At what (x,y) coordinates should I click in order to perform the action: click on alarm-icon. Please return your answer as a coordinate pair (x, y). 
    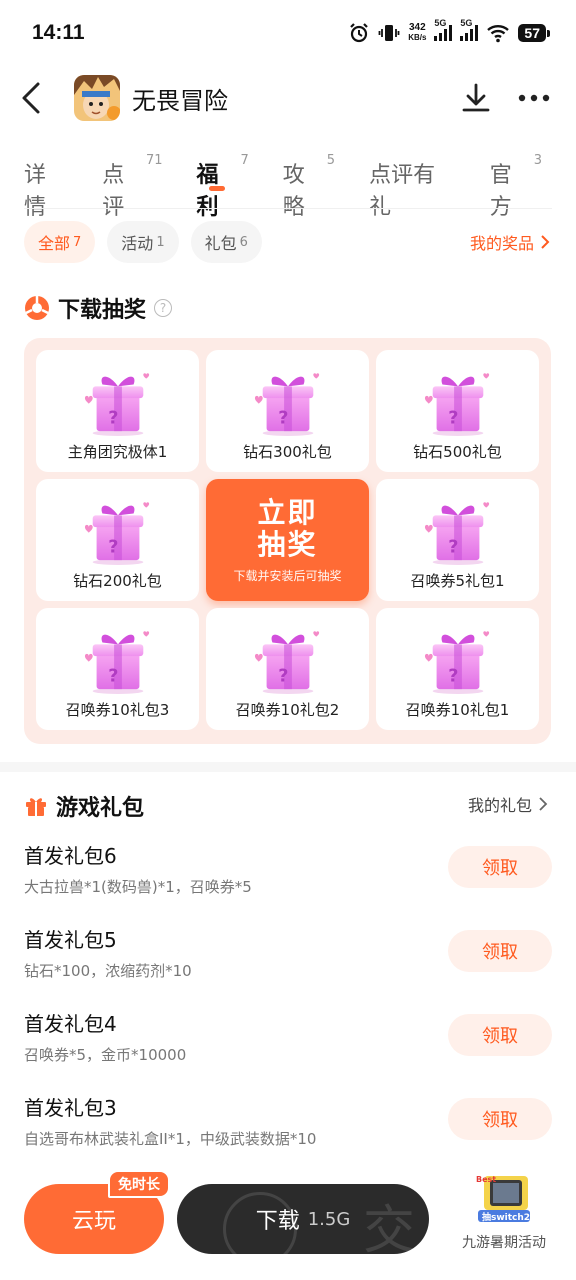
    Looking at the image, I should click on (359, 33).